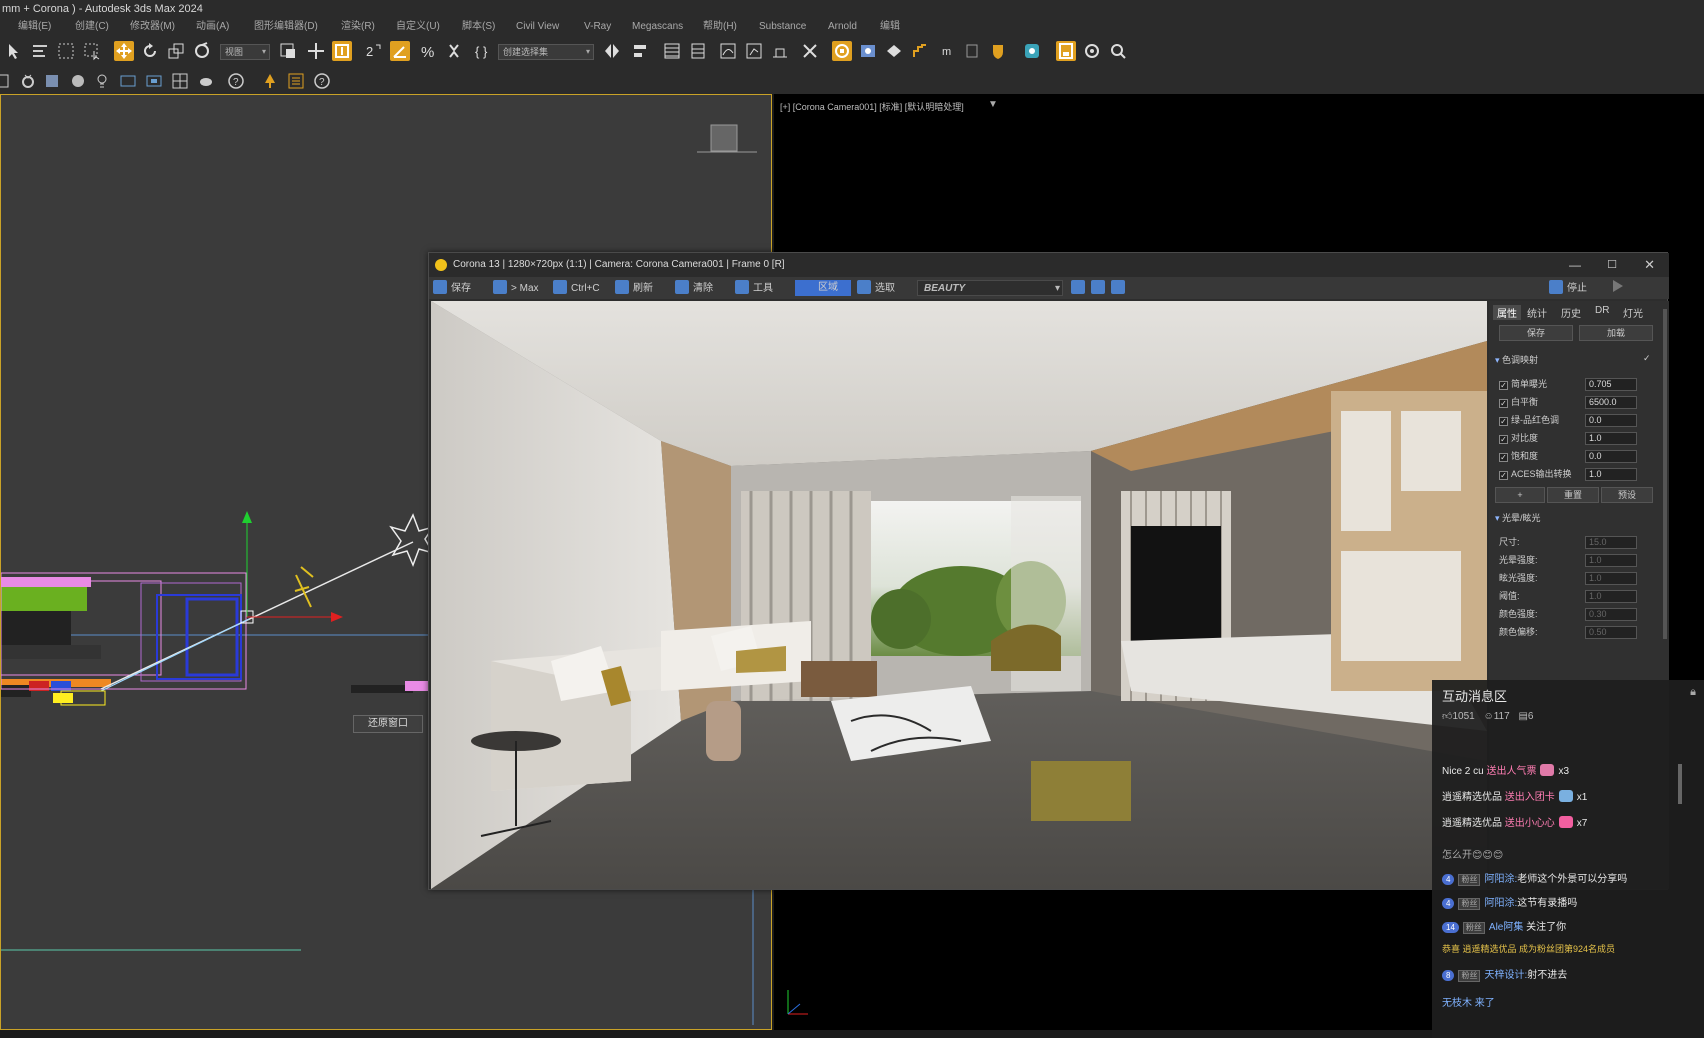  Describe the element at coordinates (1611, 542) in the screenshot. I see `bloom-size-input: 15.0` at that location.